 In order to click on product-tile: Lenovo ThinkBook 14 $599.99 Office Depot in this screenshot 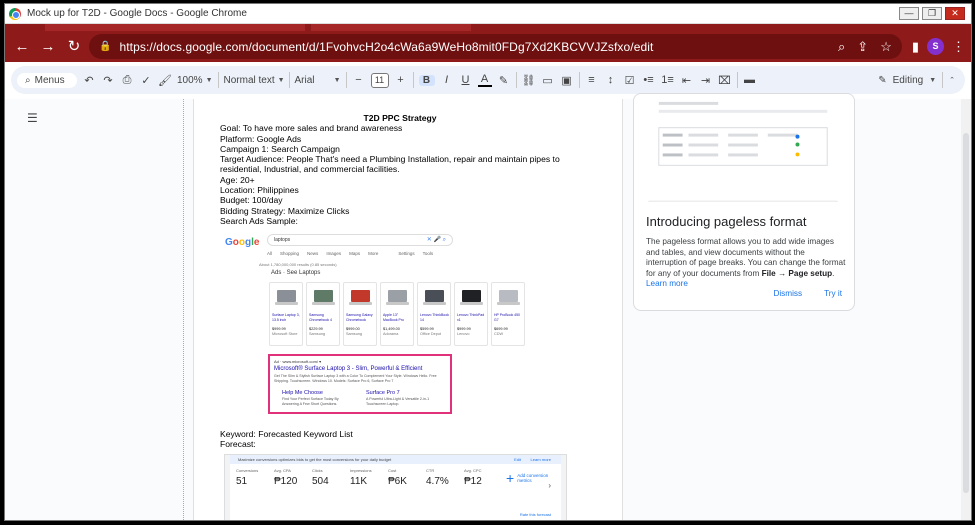, I will do `click(434, 314)`.